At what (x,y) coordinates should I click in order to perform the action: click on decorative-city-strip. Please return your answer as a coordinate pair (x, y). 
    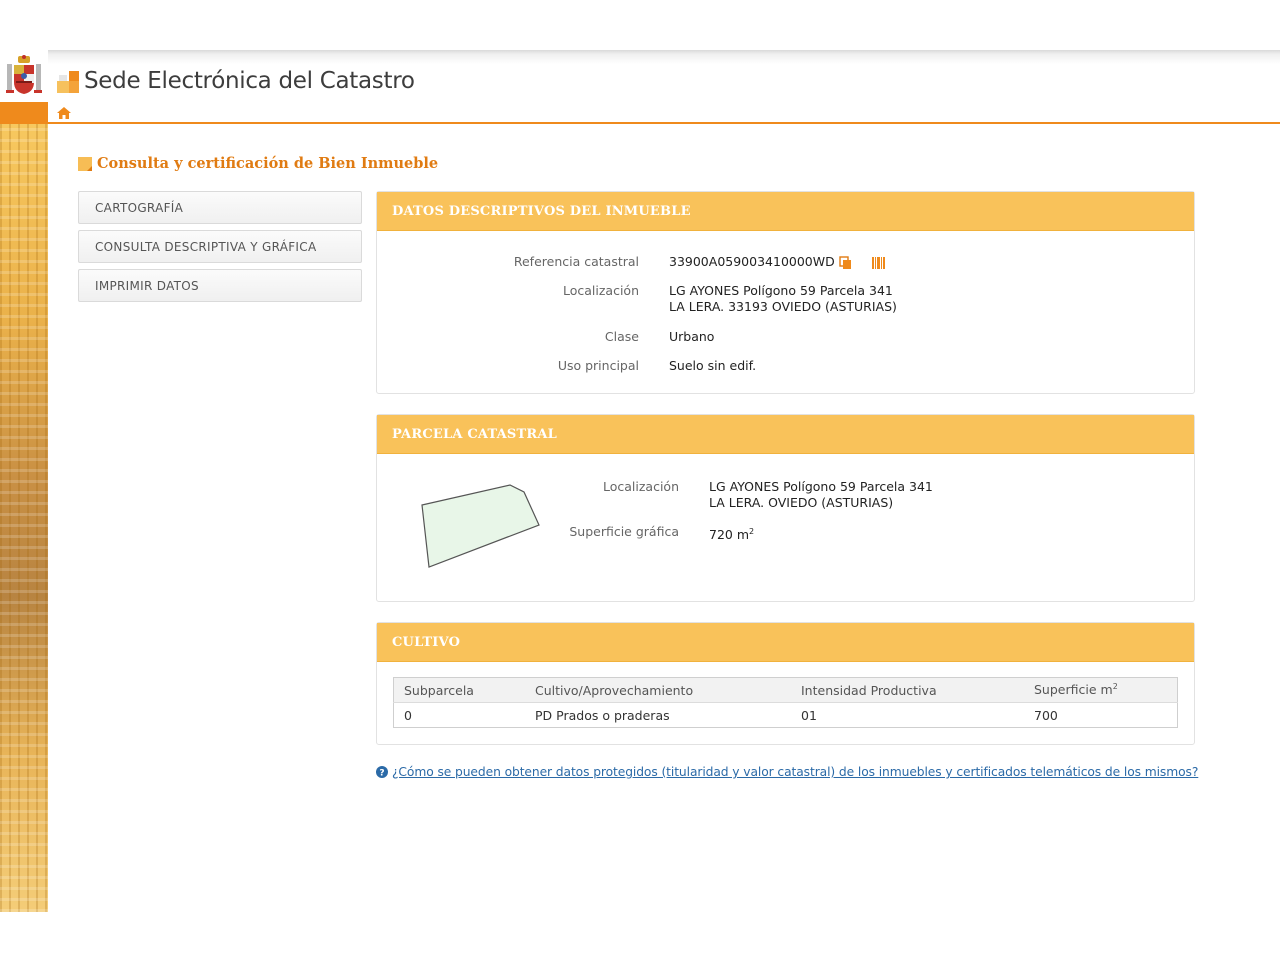
    Looking at the image, I should click on (24, 518).